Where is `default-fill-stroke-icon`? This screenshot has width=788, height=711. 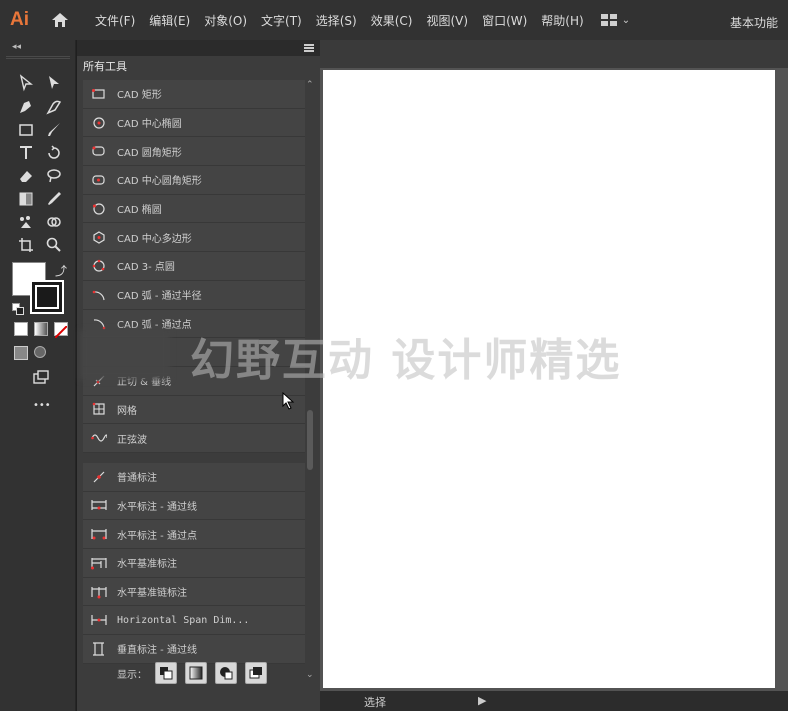
default-fill-stroke-icon is located at coordinates (18, 307).